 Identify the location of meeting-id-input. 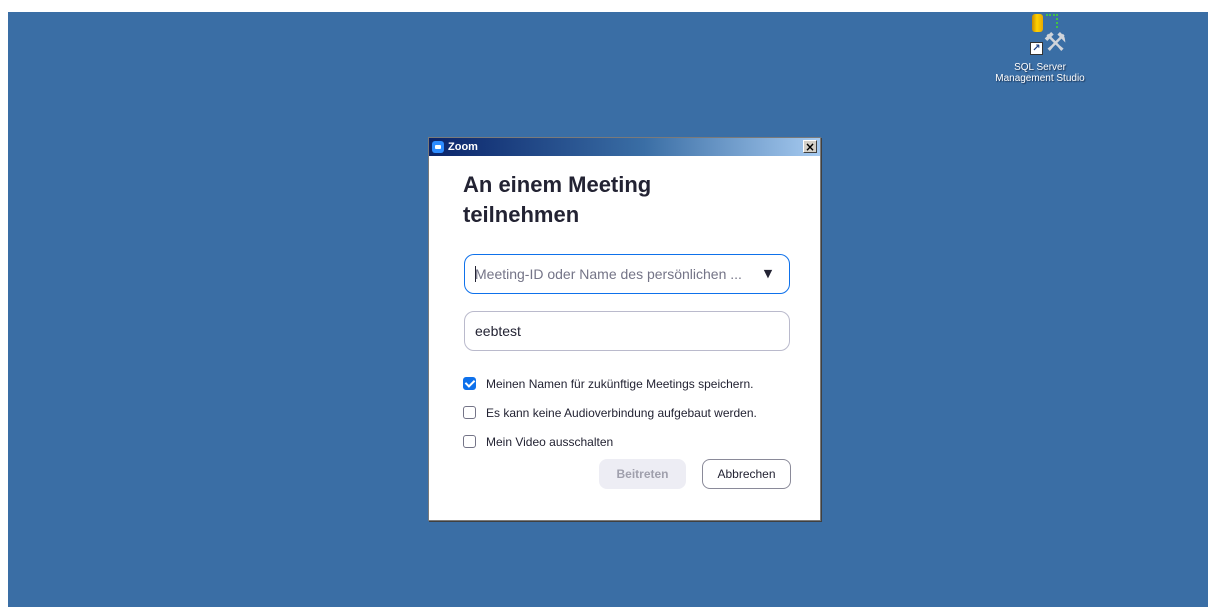
(613, 274).